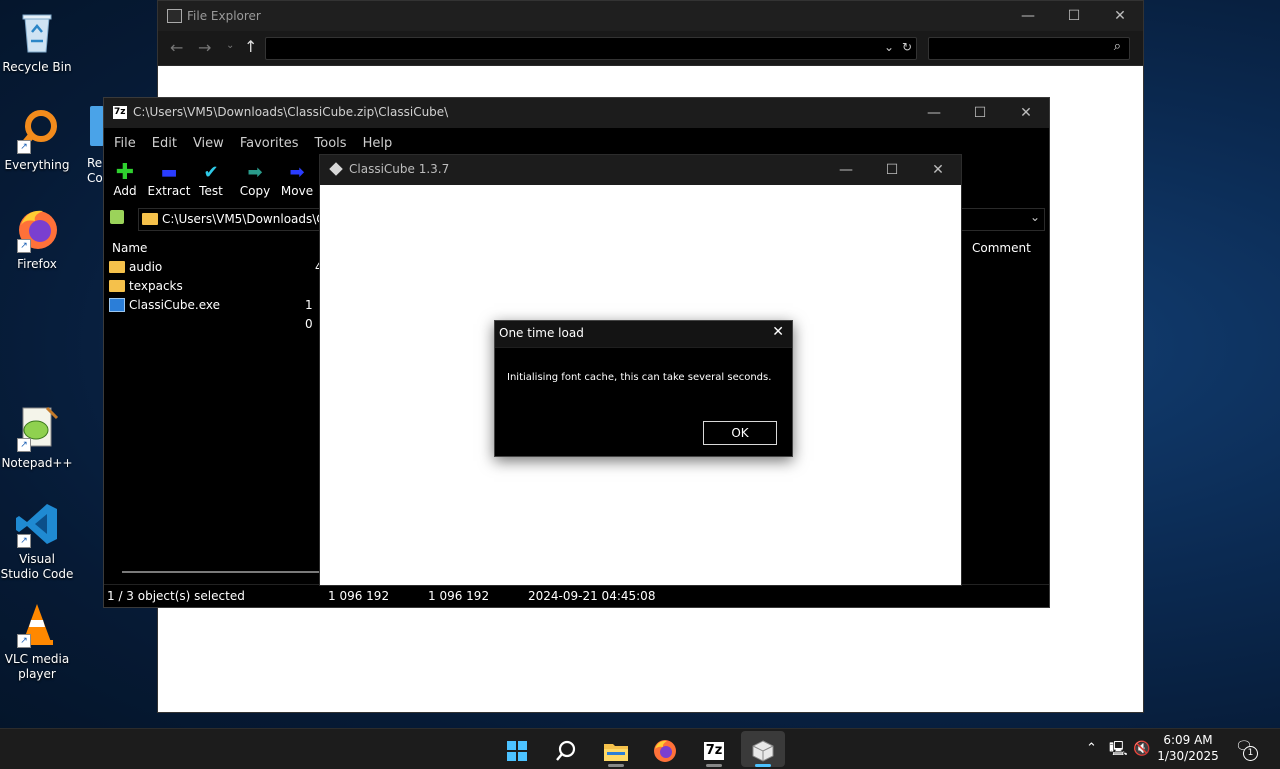 The width and height of the screenshot is (1280, 769). What do you see at coordinates (269, 143) in the screenshot?
I see `menu-favorites: Favorites` at bounding box center [269, 143].